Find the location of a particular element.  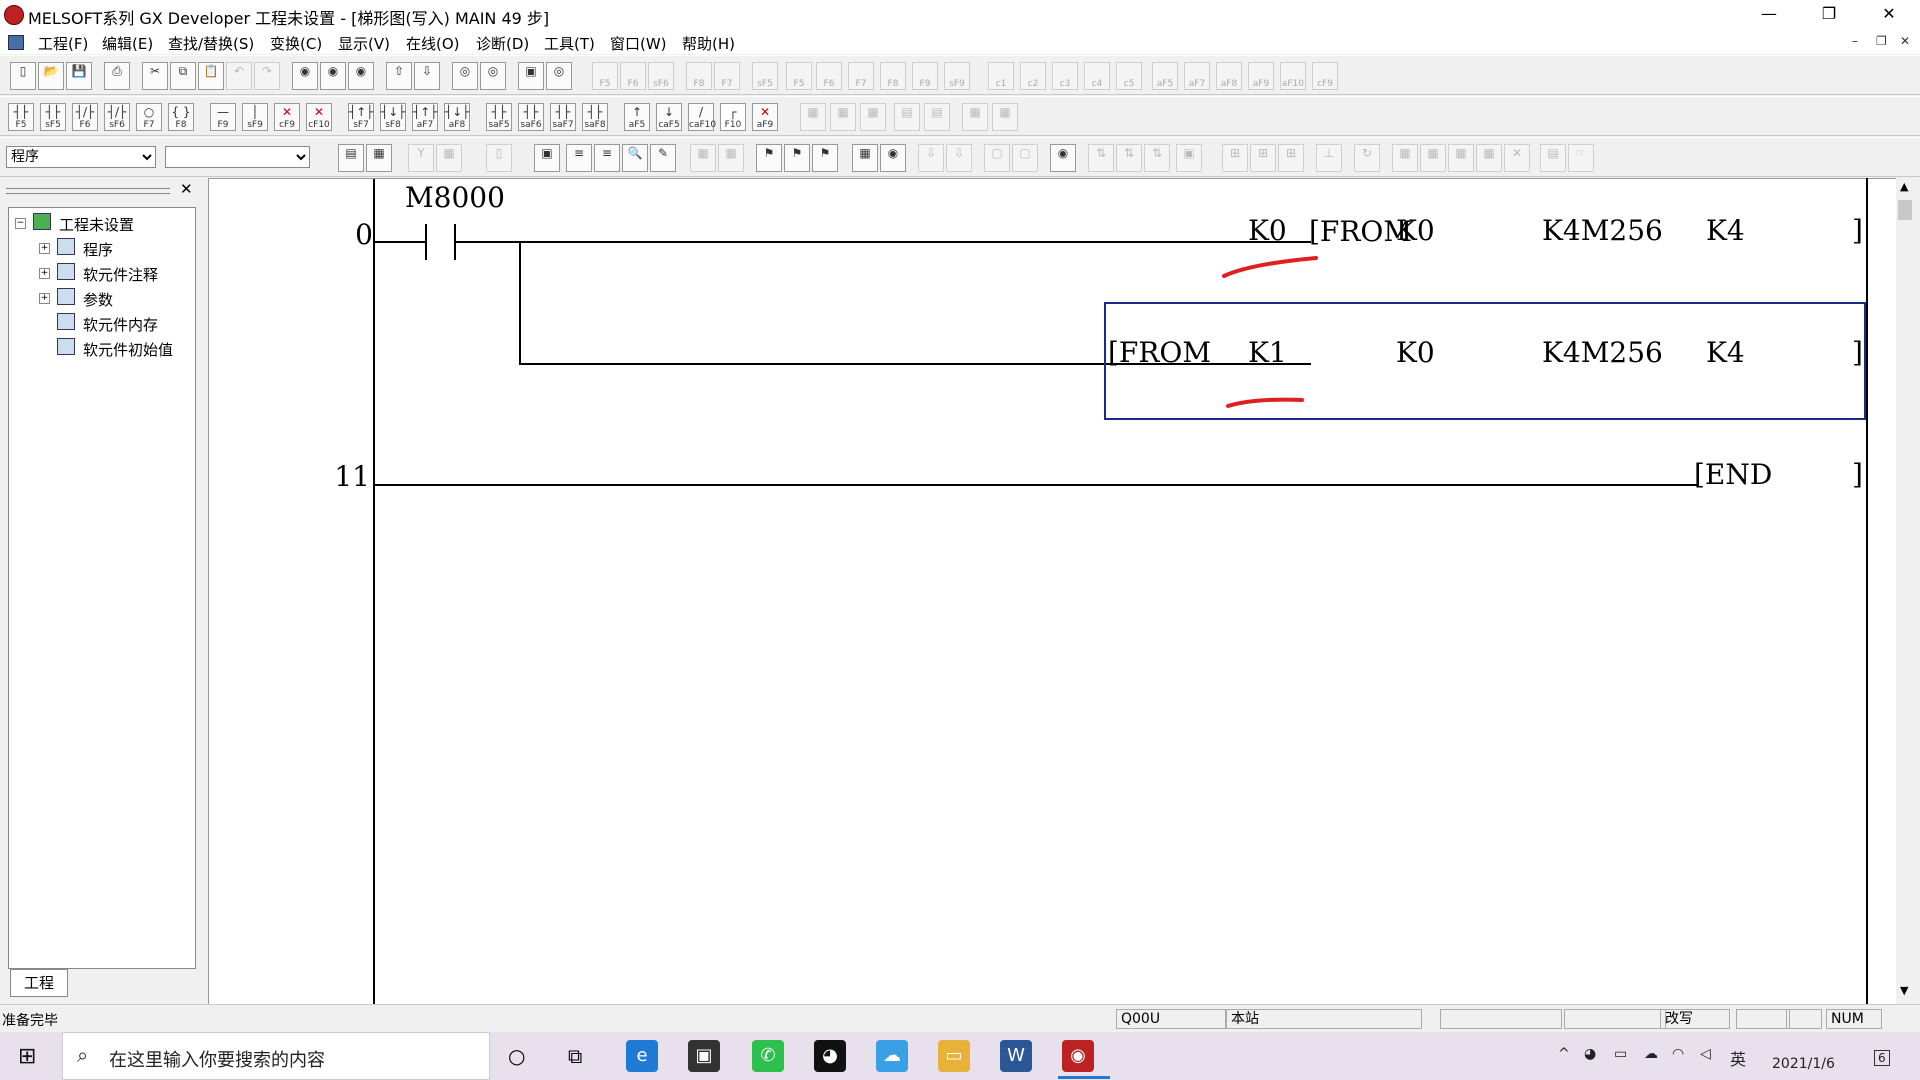

closed-contact-icon: ┤/├ F6 is located at coordinates (85, 117).